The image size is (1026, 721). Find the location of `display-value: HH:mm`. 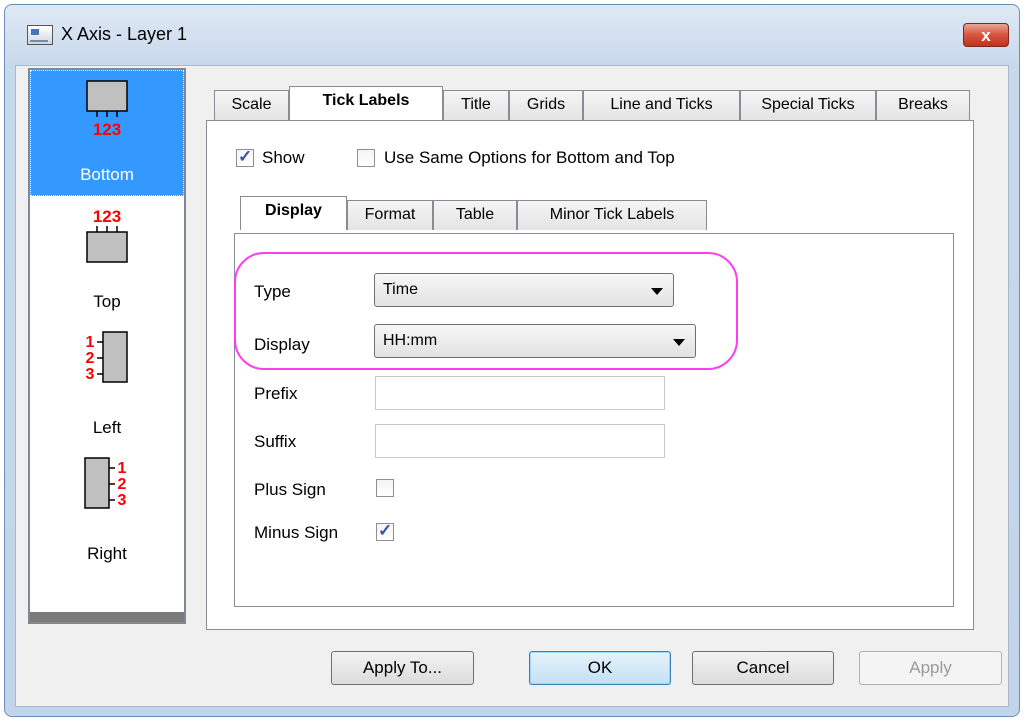

display-value: HH:mm is located at coordinates (410, 340).